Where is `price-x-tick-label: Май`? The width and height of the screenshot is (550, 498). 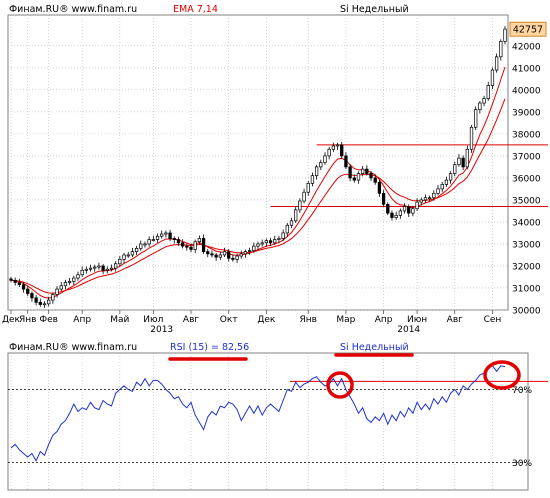 price-x-tick-label: Май is located at coordinates (119, 320).